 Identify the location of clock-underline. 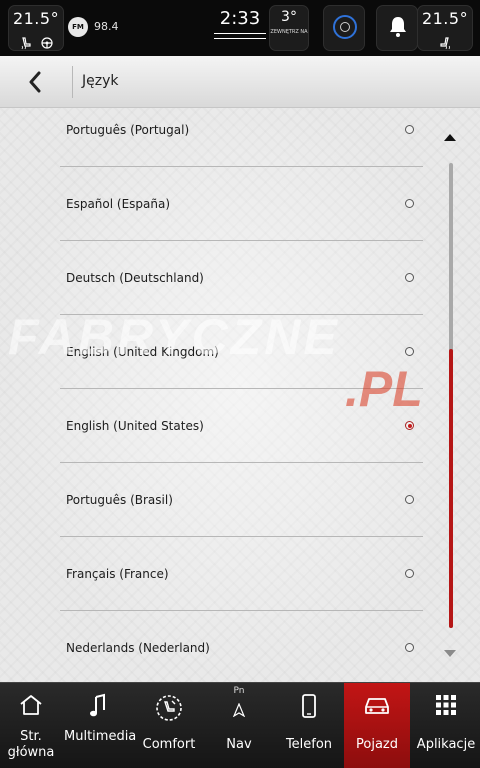
(240, 33).